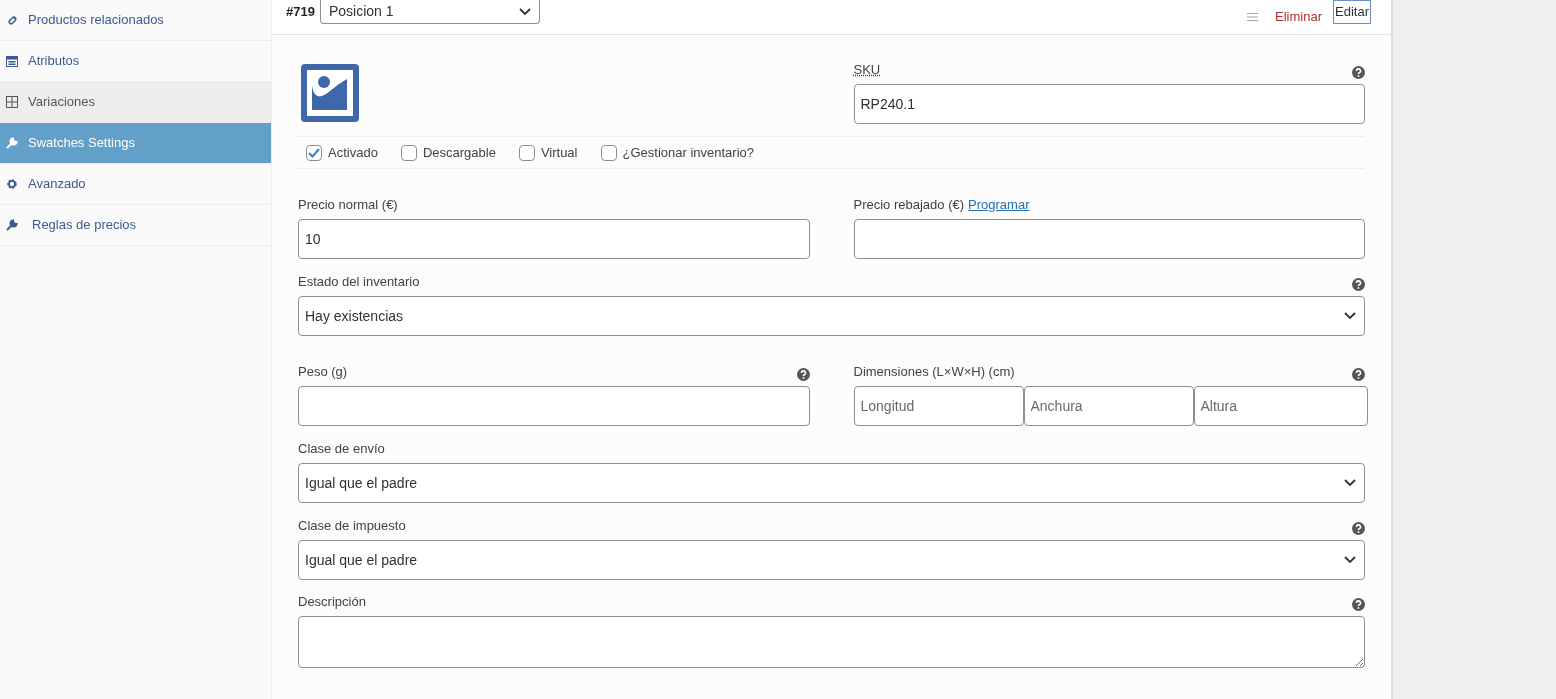 This screenshot has height=699, width=1556. I want to click on attribute-select: Posicion 1, so click(429, 12).